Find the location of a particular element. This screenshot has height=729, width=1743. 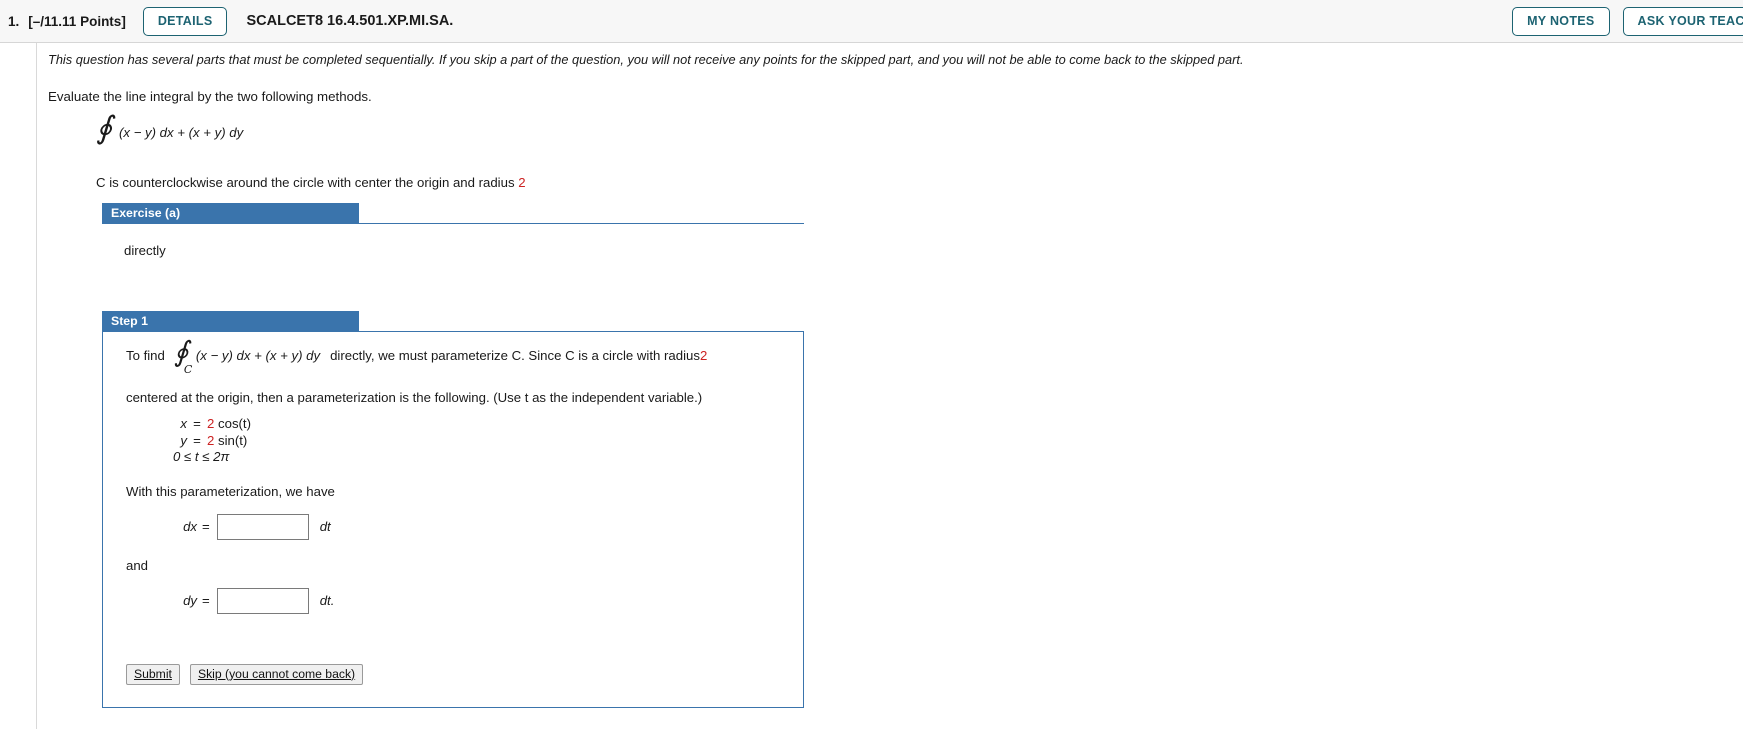

submit-button: Submit is located at coordinates (153, 674).